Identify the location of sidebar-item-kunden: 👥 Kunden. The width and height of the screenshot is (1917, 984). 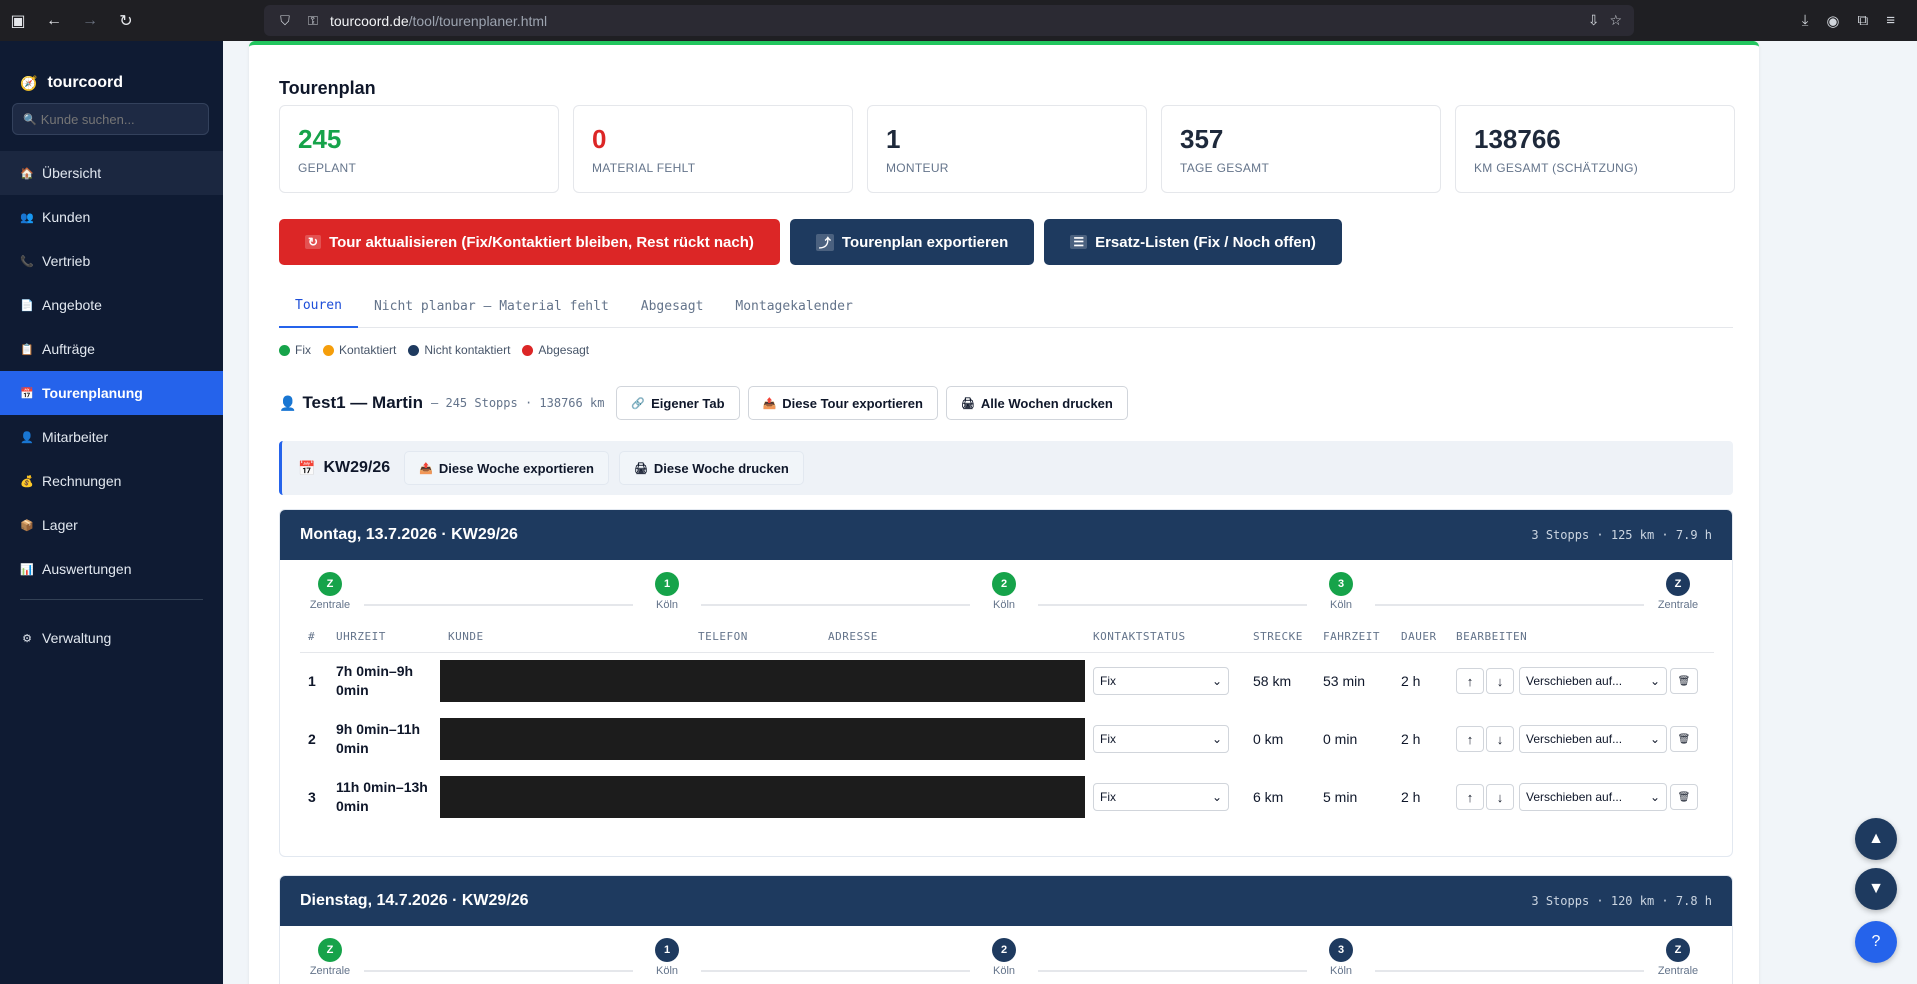
(111, 217).